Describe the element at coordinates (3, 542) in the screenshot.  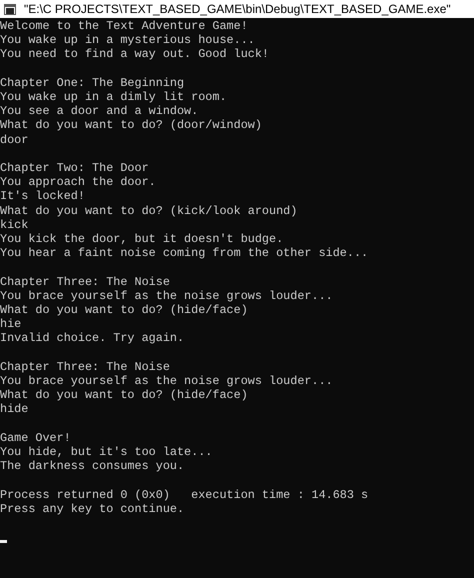
I see `text-cursor` at that location.